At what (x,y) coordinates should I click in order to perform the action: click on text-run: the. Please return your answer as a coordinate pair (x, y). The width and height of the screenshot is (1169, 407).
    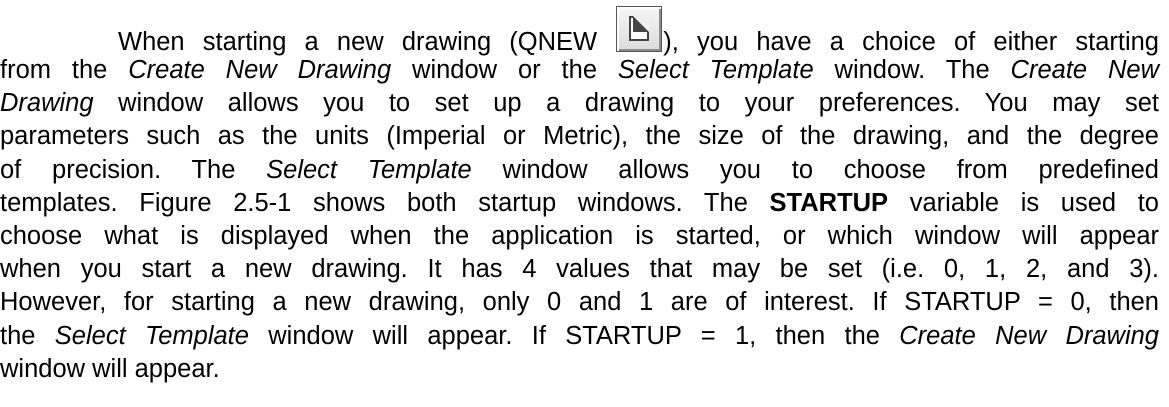
    Looking at the image, I should click on (27, 335).